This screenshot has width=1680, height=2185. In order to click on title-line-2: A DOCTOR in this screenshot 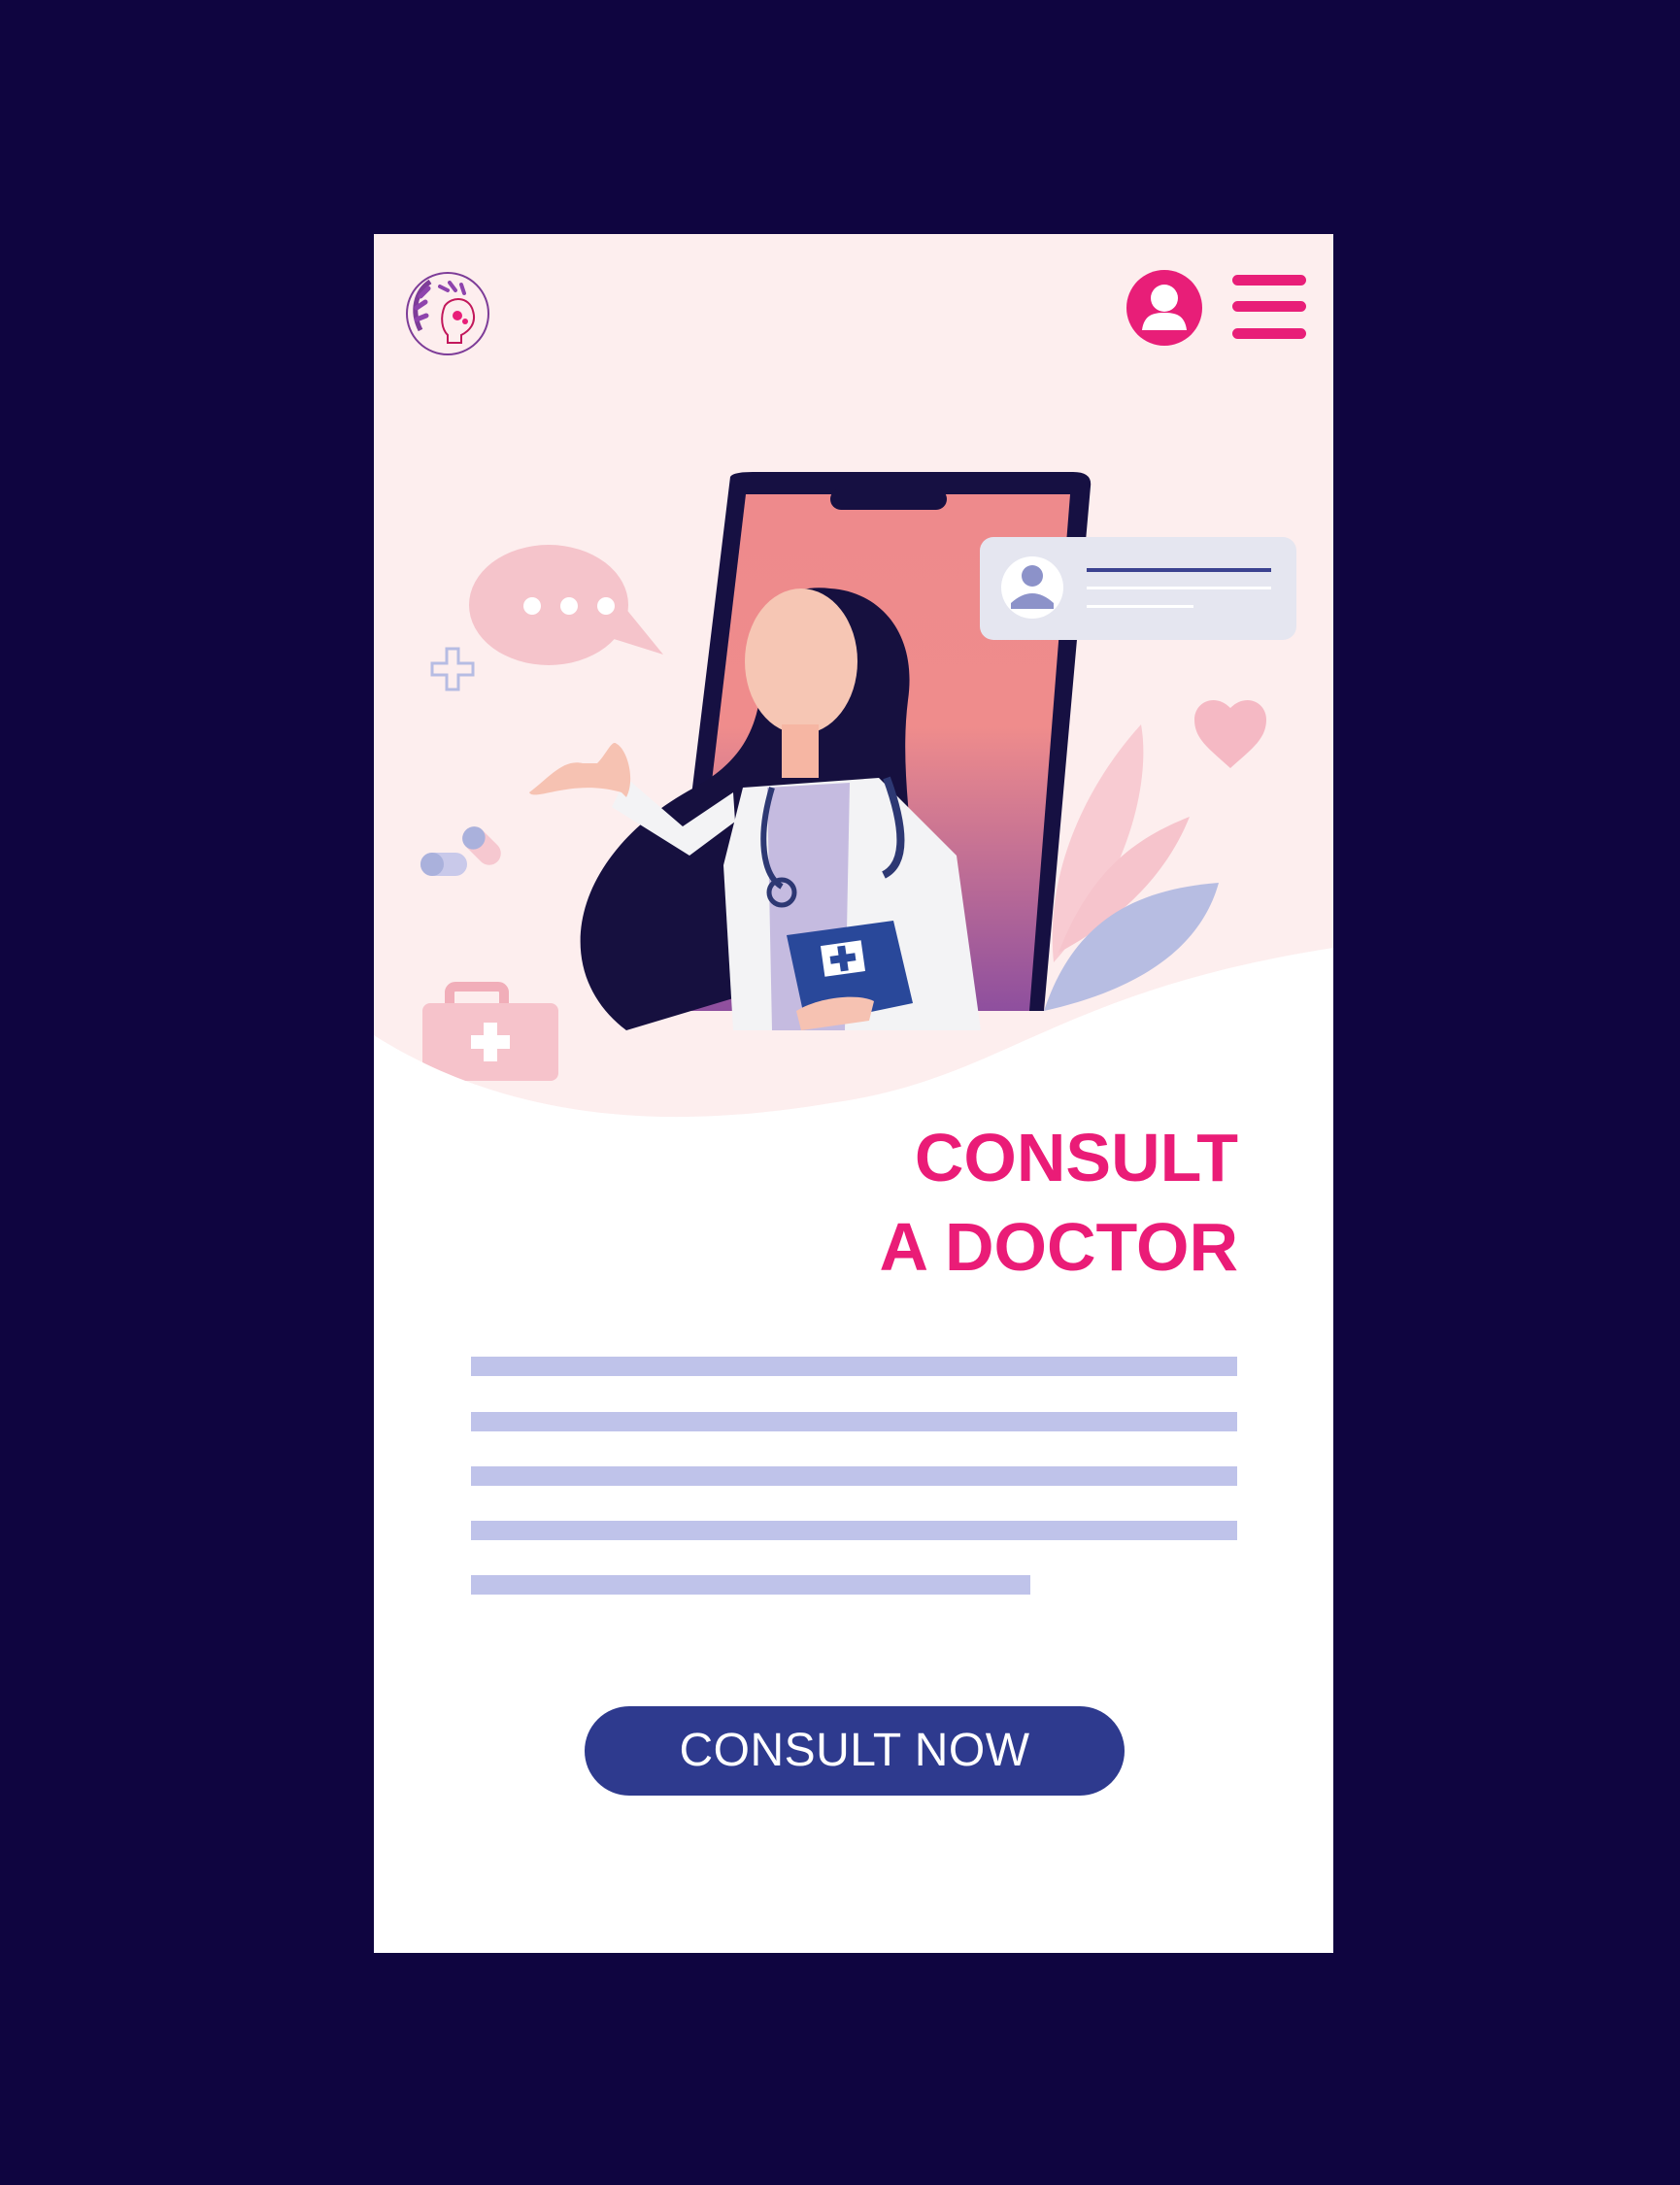, I will do `click(1058, 1247)`.